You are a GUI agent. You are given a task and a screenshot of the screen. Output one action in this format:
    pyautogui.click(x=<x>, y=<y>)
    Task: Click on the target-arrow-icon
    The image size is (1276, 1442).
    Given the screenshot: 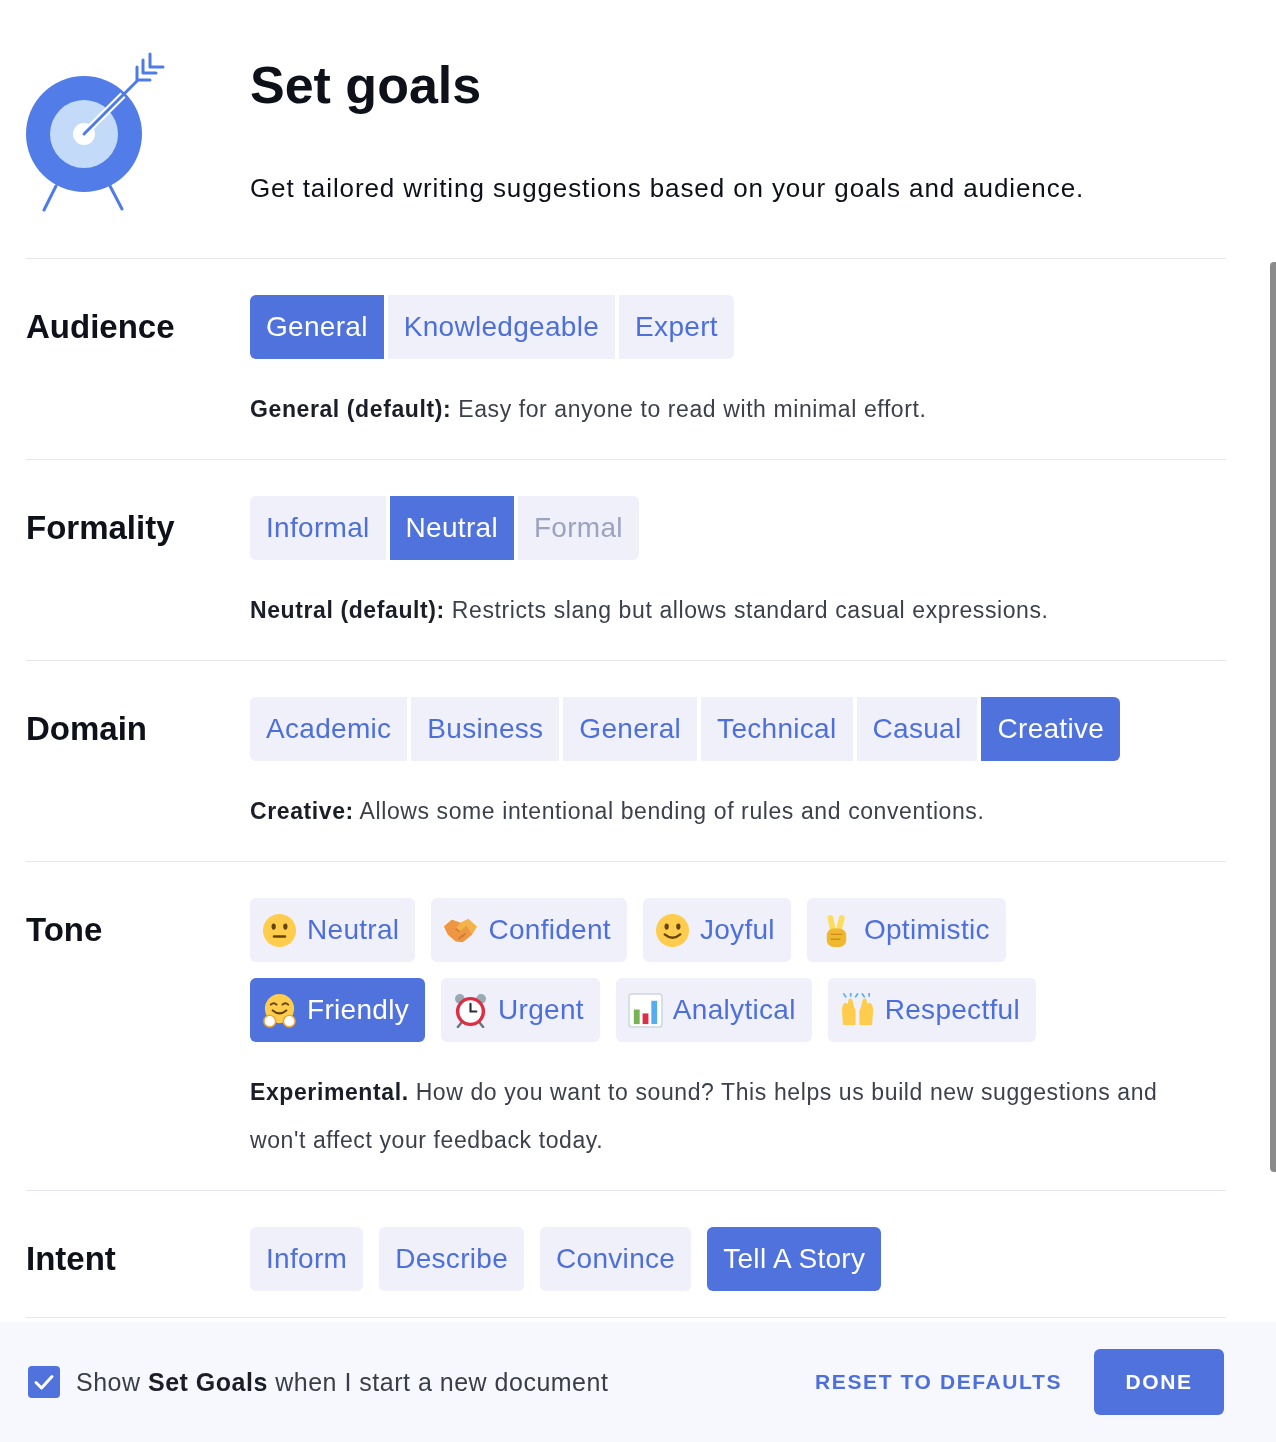 What is the action you would take?
    pyautogui.click(x=96, y=132)
    